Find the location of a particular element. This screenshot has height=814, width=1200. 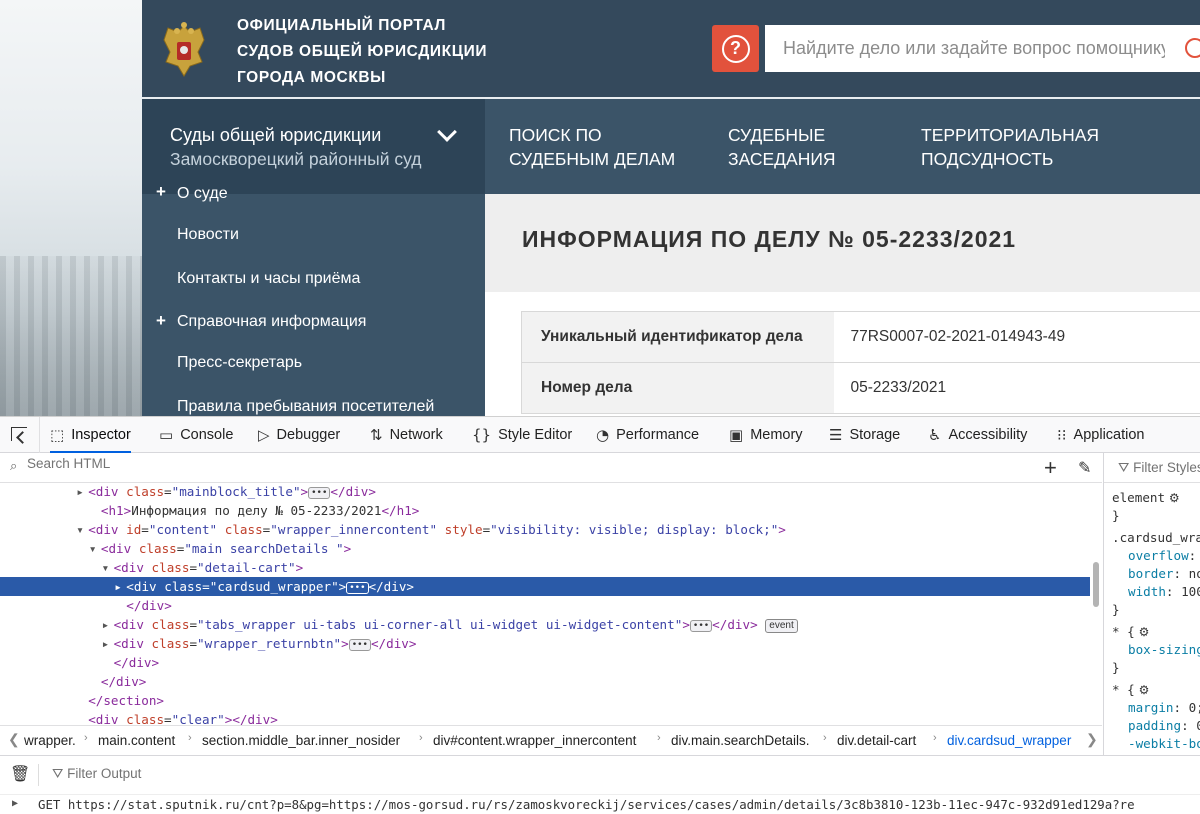

add-node-icon: + is located at coordinates (1050, 468).